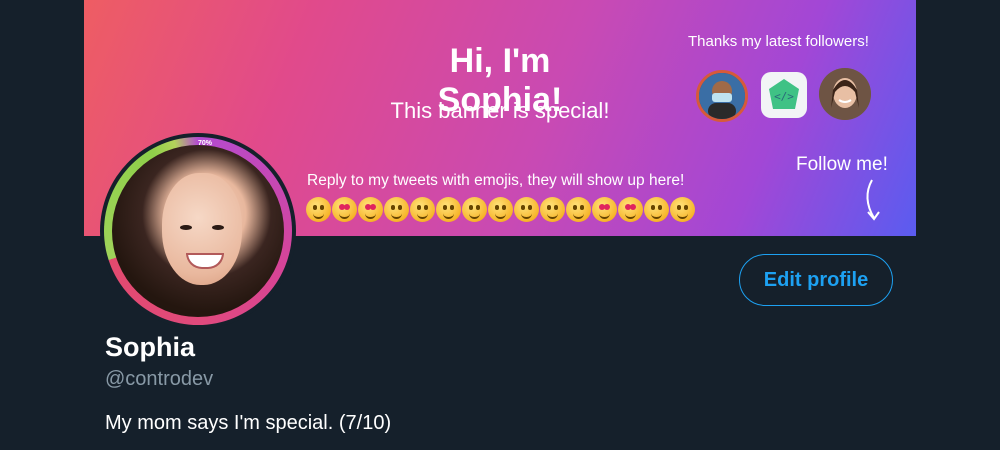 This screenshot has width=1000, height=450. What do you see at coordinates (656, 209) in the screenshot?
I see `thinking-face-icon` at bounding box center [656, 209].